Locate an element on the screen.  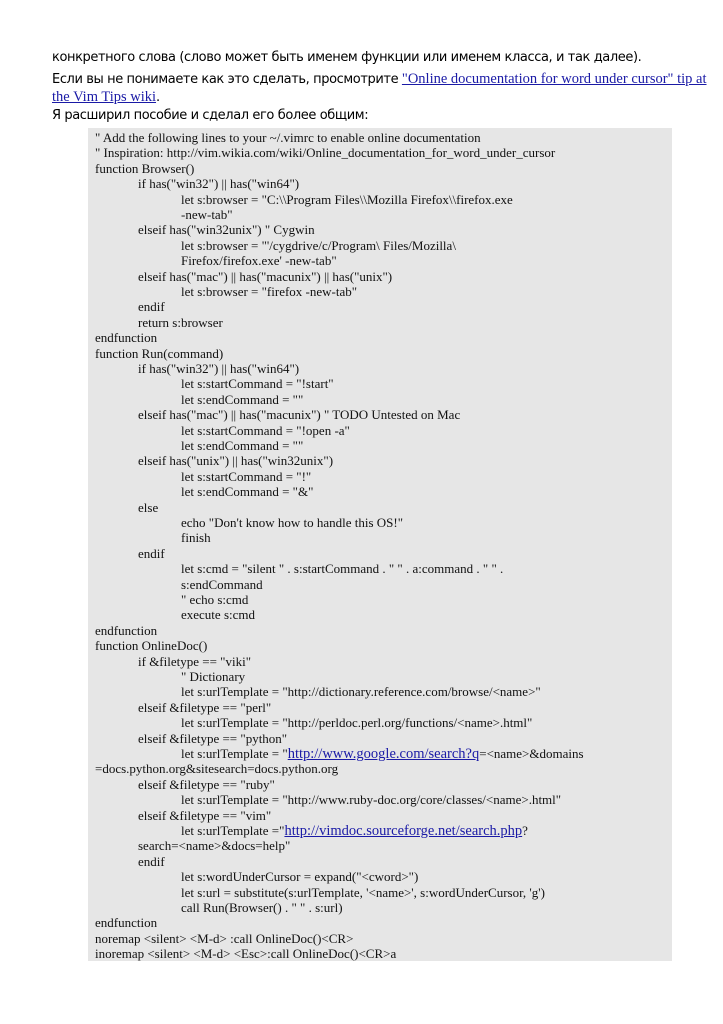
code-line: elseif has("win32unix") " Cygwin is located at coordinates (226, 229).